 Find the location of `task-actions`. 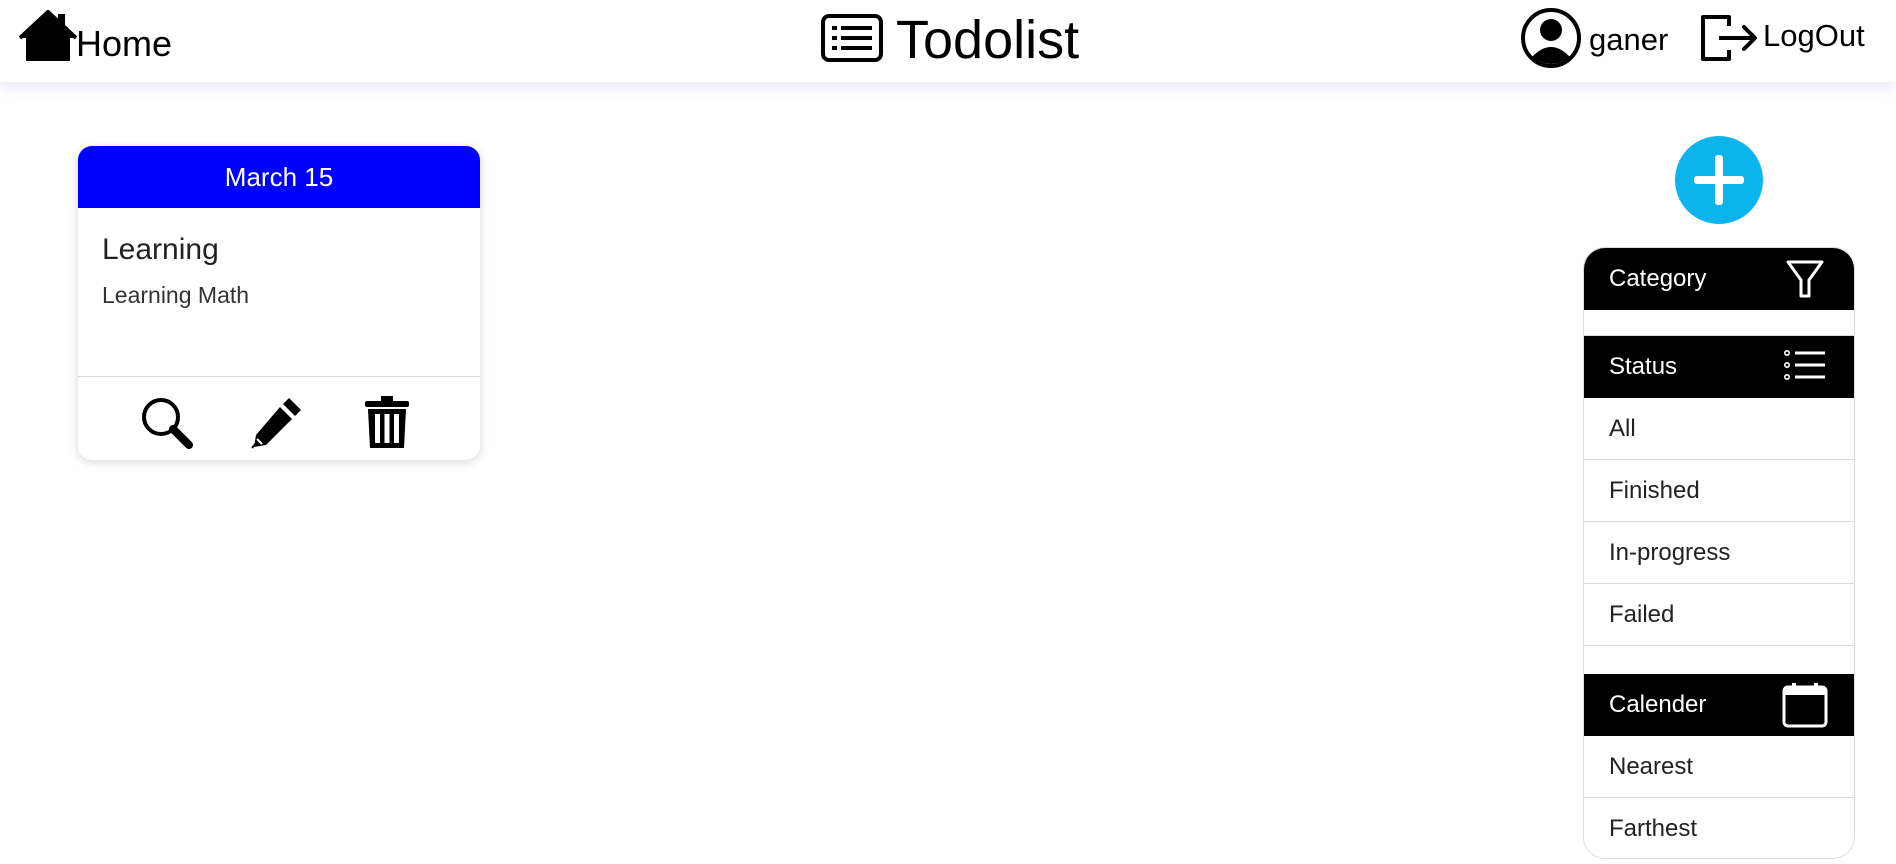

task-actions is located at coordinates (279, 418).